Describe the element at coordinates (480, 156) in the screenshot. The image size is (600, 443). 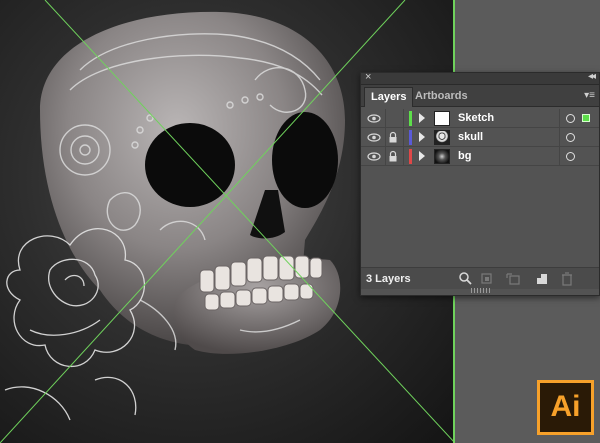
I see `layer-row-bg: bg` at that location.